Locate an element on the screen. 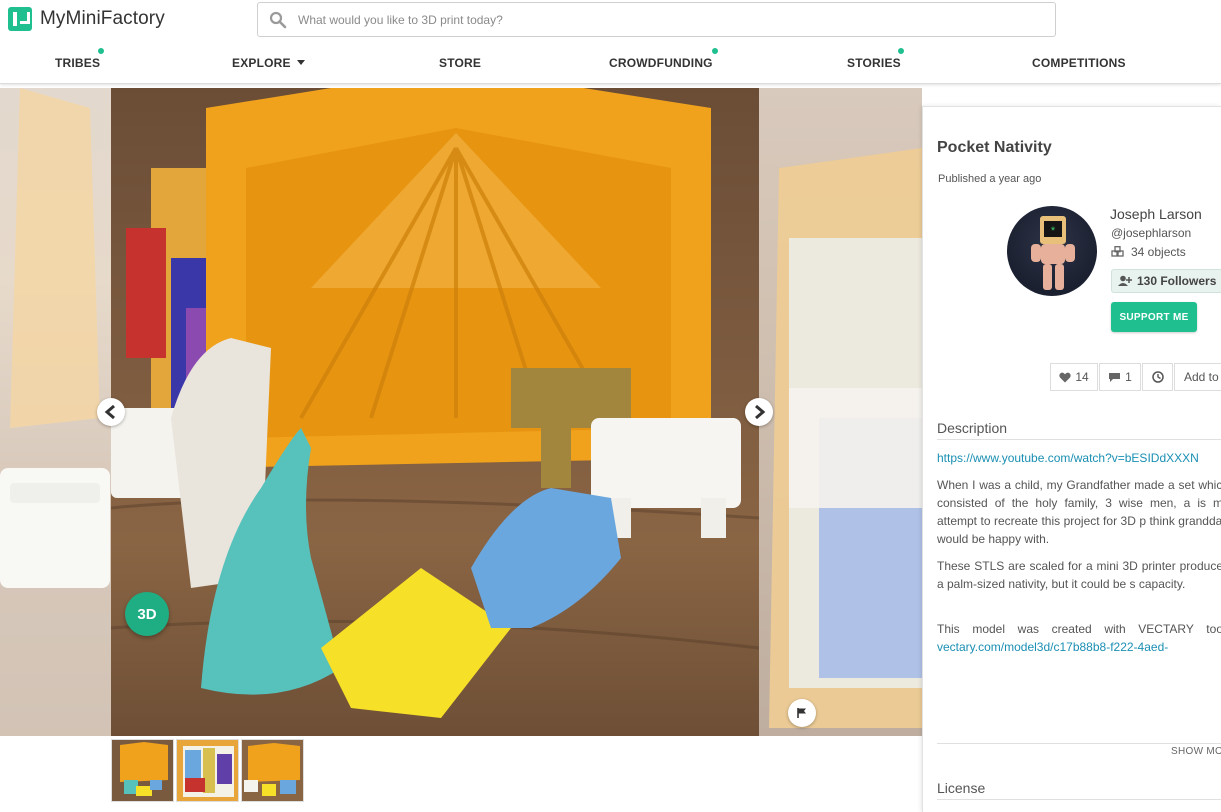  next-image-preview is located at coordinates (840, 412).